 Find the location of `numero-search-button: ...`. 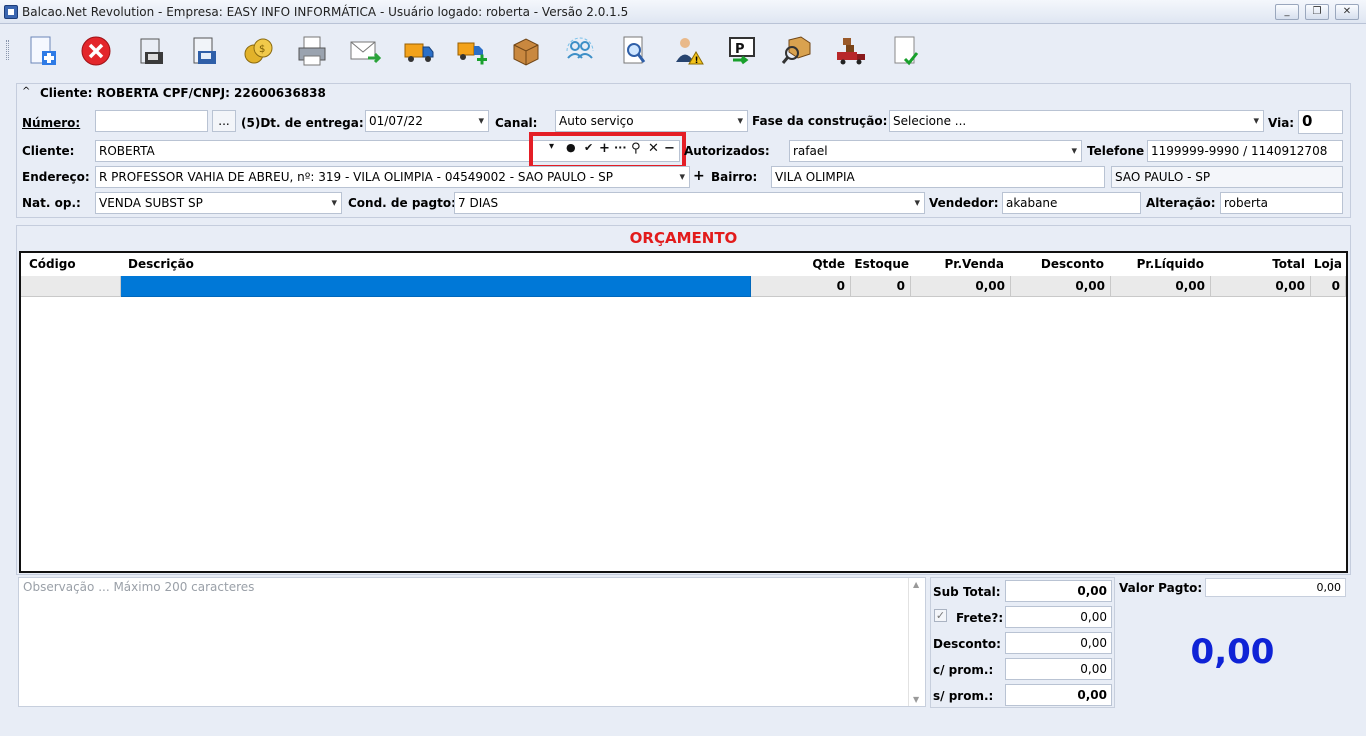

numero-search-button: ... is located at coordinates (224, 121).